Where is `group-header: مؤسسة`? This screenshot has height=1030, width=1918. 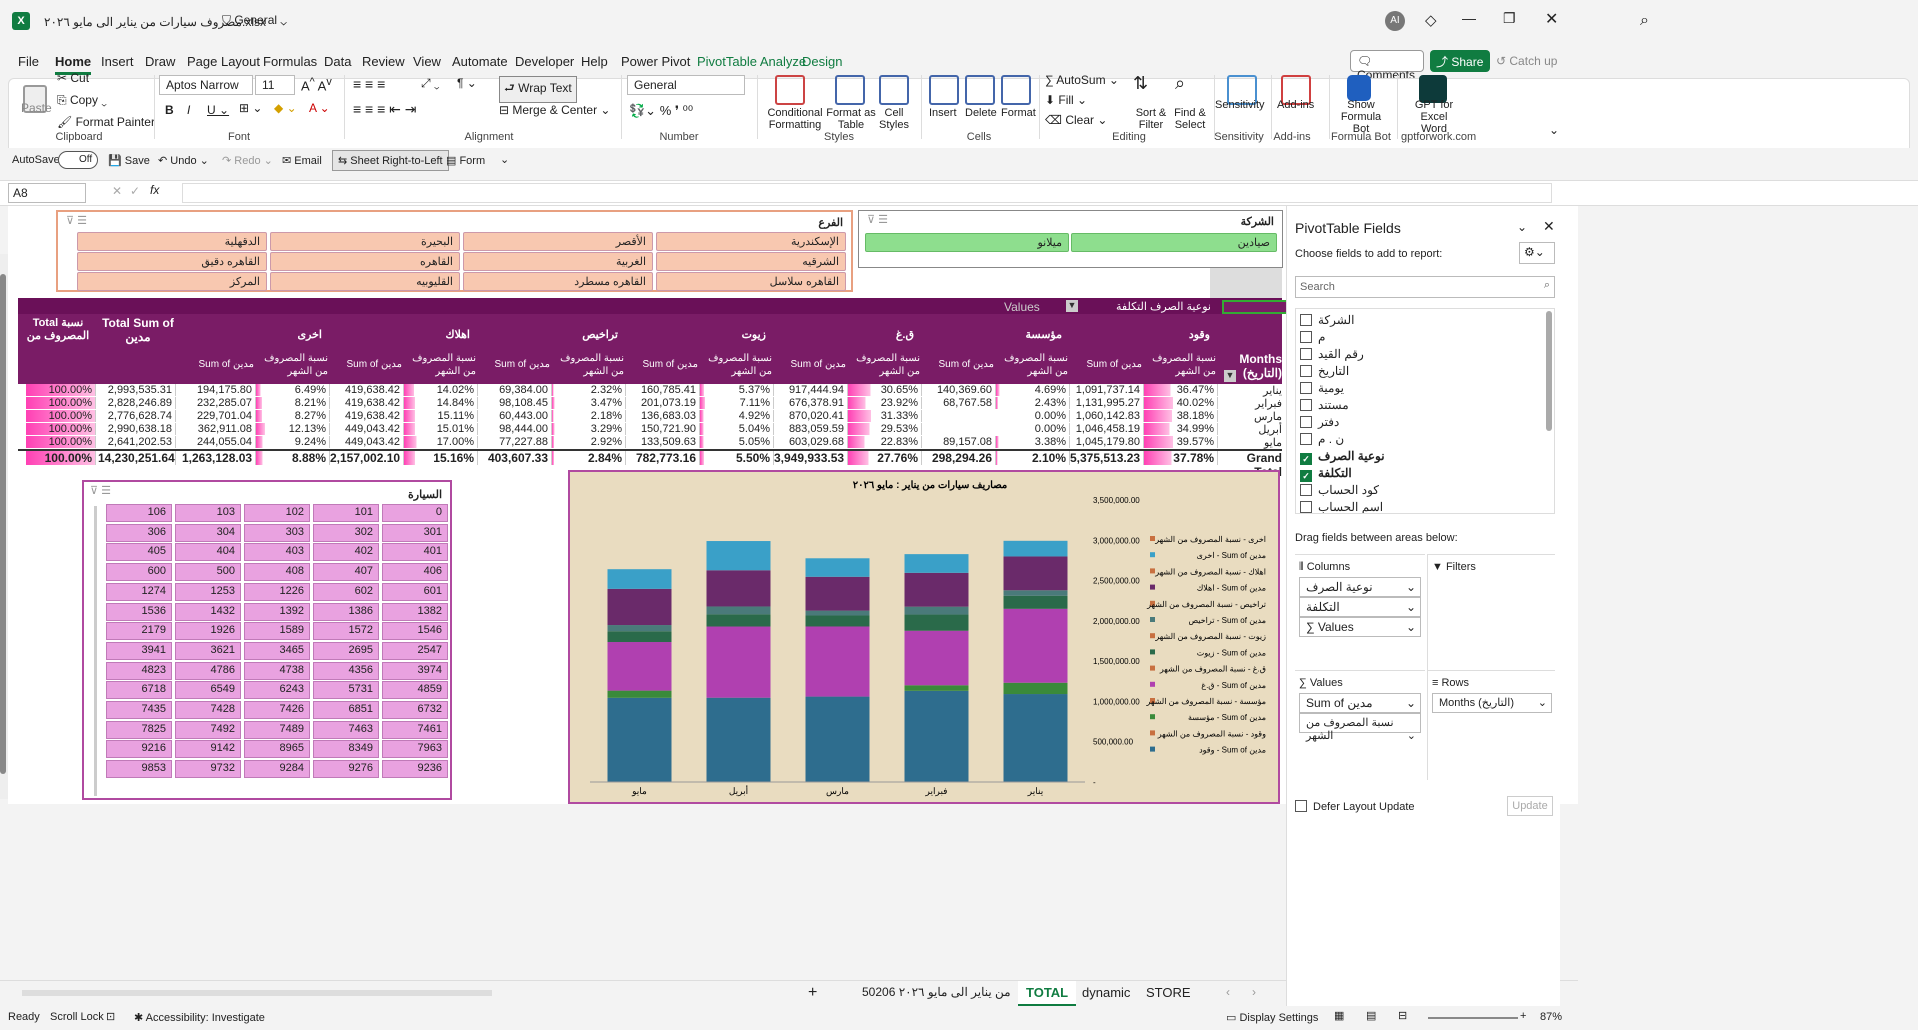 group-header: مؤسسة is located at coordinates (996, 334).